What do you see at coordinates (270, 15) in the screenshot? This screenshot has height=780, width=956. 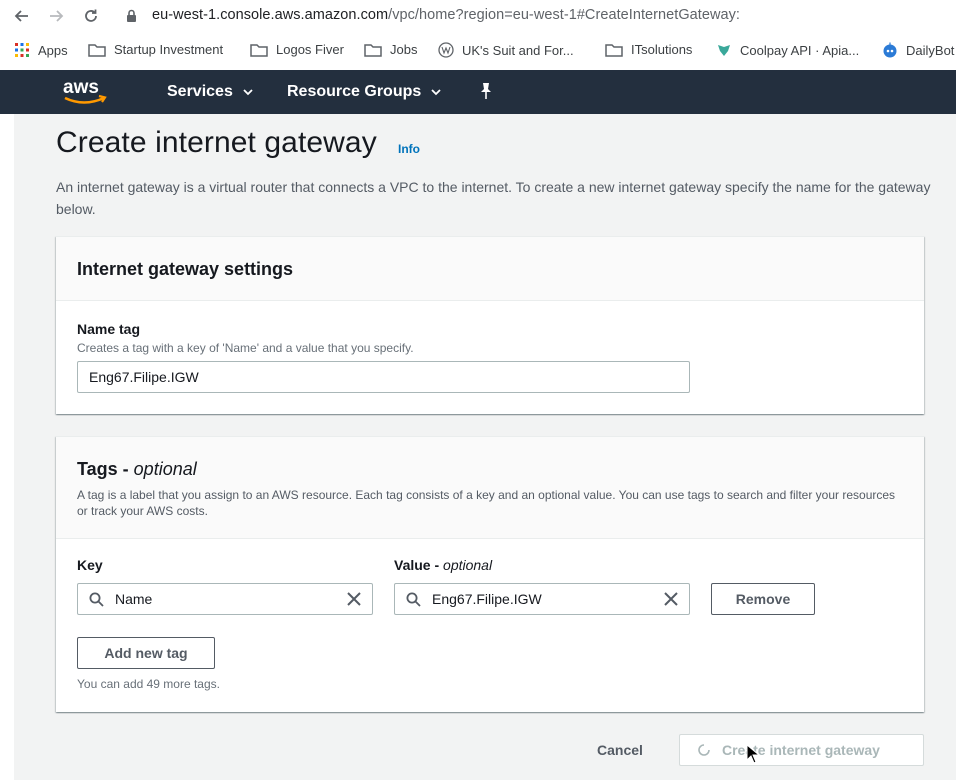 I see `url-host: eu-west-1.console.aws.amazon.com` at bounding box center [270, 15].